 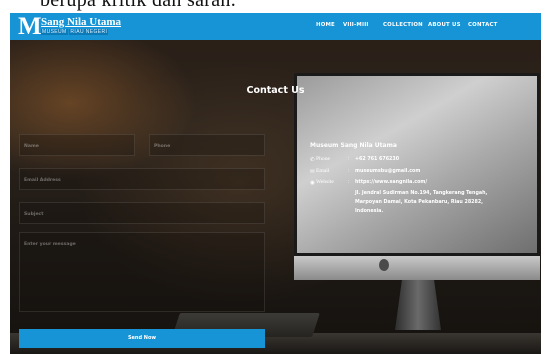 I want to click on background-monitor-chin, so click(x=417, y=268).